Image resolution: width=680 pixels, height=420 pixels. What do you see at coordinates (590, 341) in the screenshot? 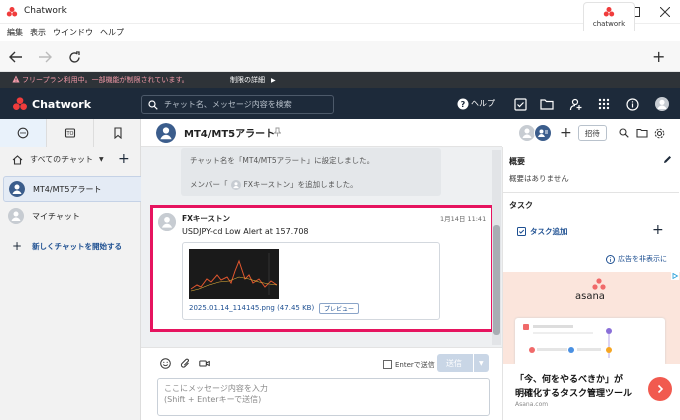
I see `ad-app-screenshot` at bounding box center [590, 341].